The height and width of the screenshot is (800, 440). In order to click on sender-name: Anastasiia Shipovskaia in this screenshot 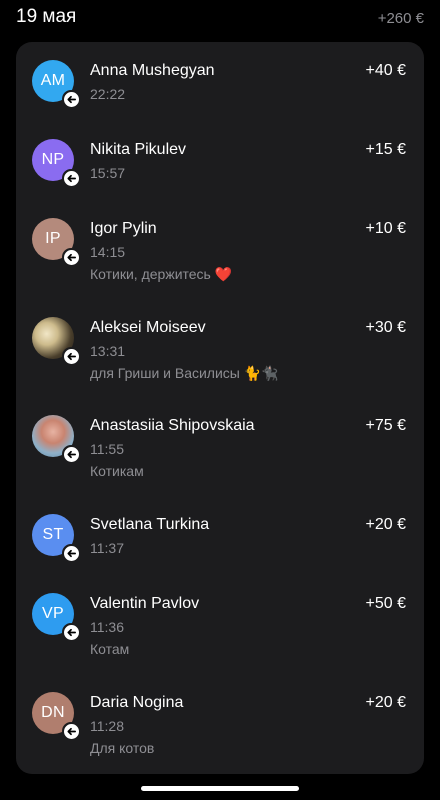, I will do `click(172, 425)`.